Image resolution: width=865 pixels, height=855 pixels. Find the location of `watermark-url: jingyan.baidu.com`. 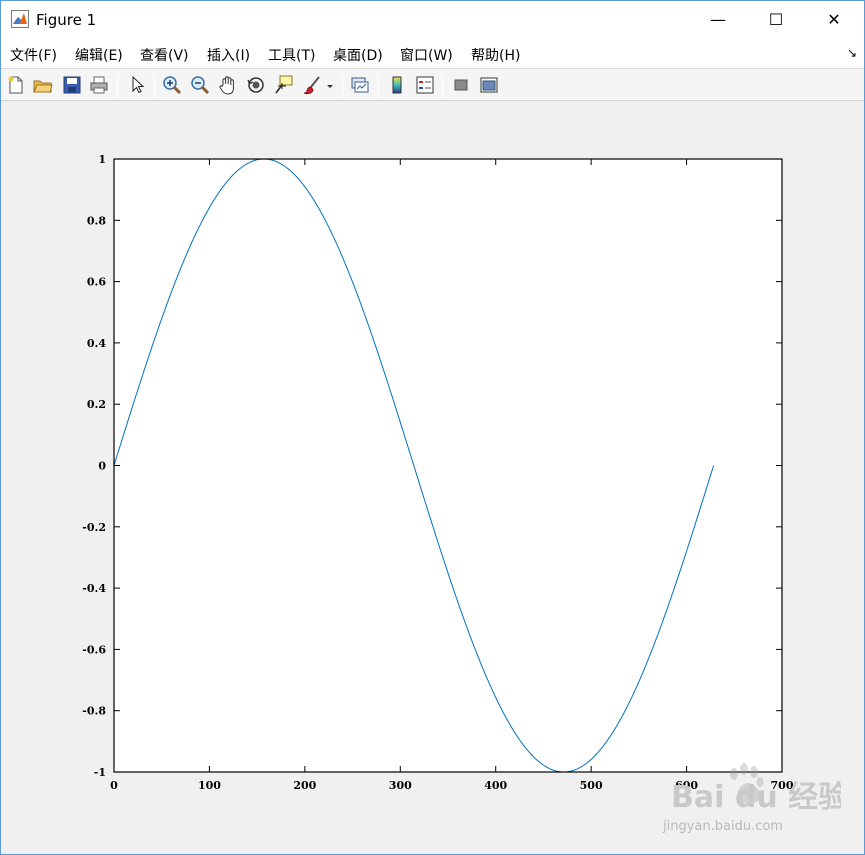

watermark-url: jingyan.baidu.com is located at coordinates (723, 826).